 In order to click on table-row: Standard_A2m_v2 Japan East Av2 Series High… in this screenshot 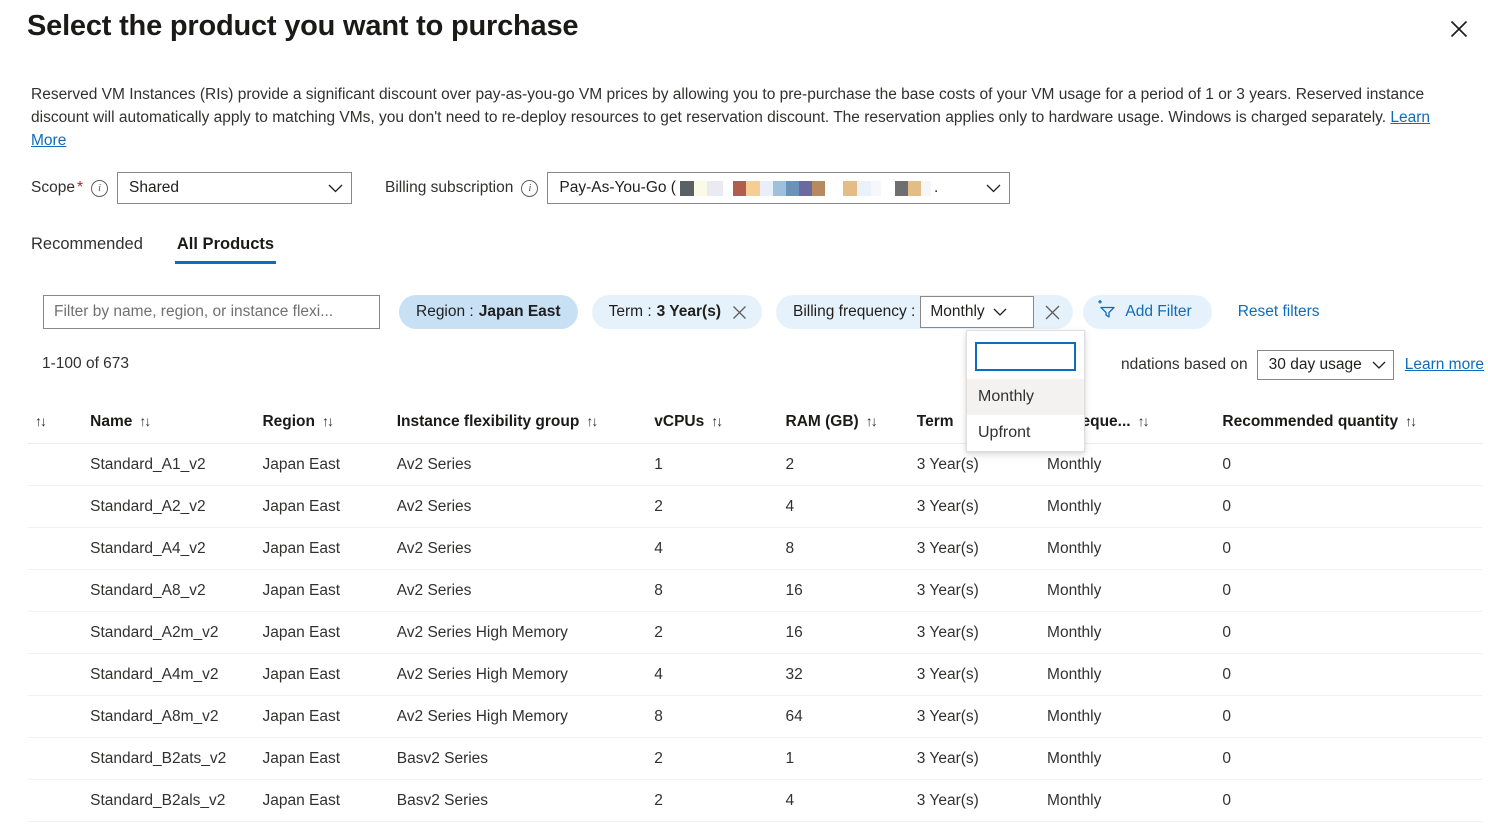, I will do `click(755, 632)`.